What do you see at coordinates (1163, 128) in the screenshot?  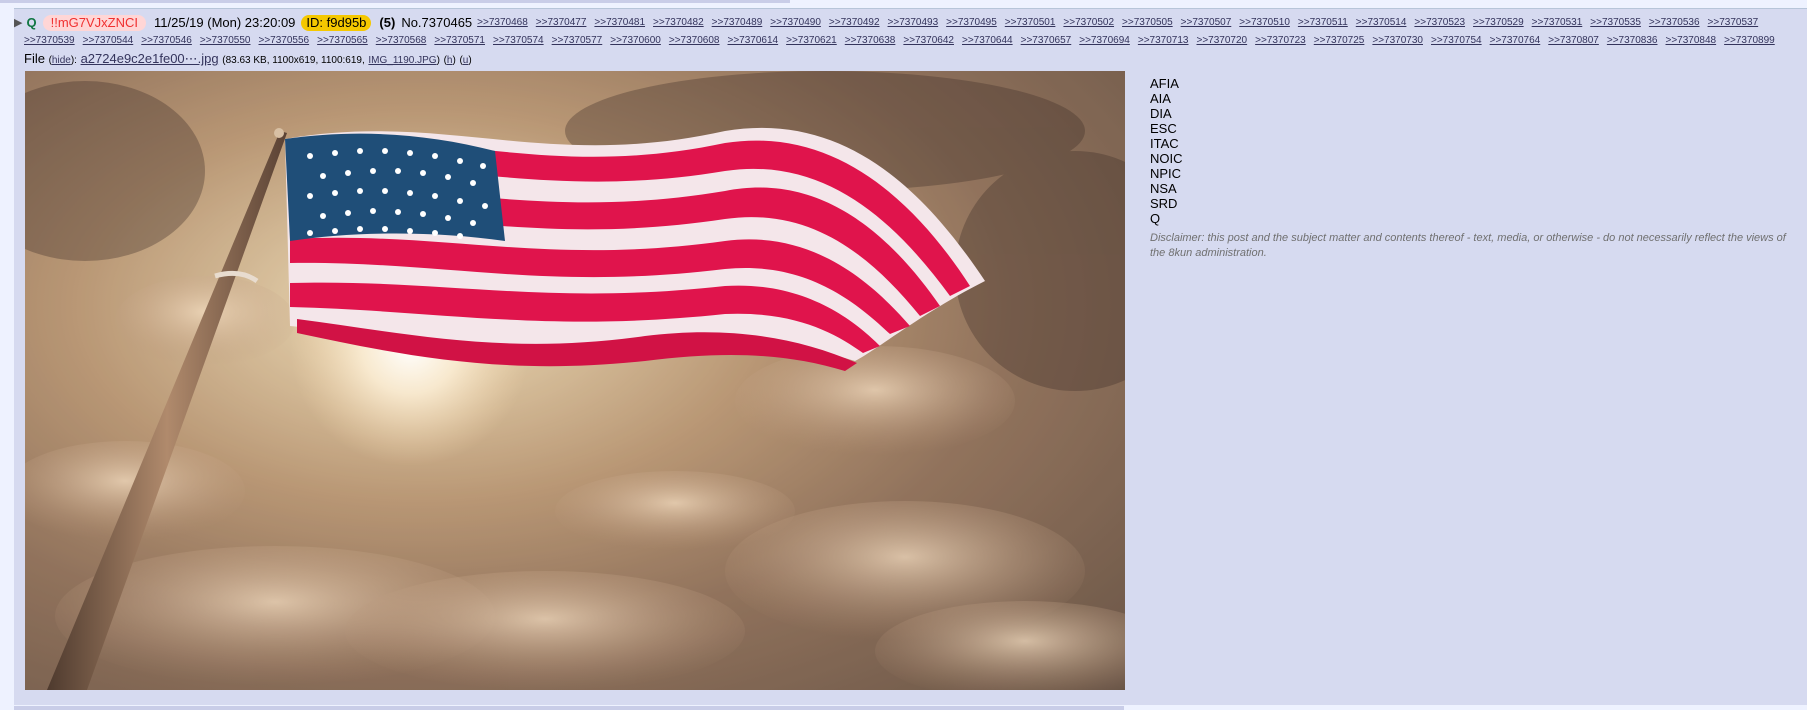 I see `body-line: ESC` at bounding box center [1163, 128].